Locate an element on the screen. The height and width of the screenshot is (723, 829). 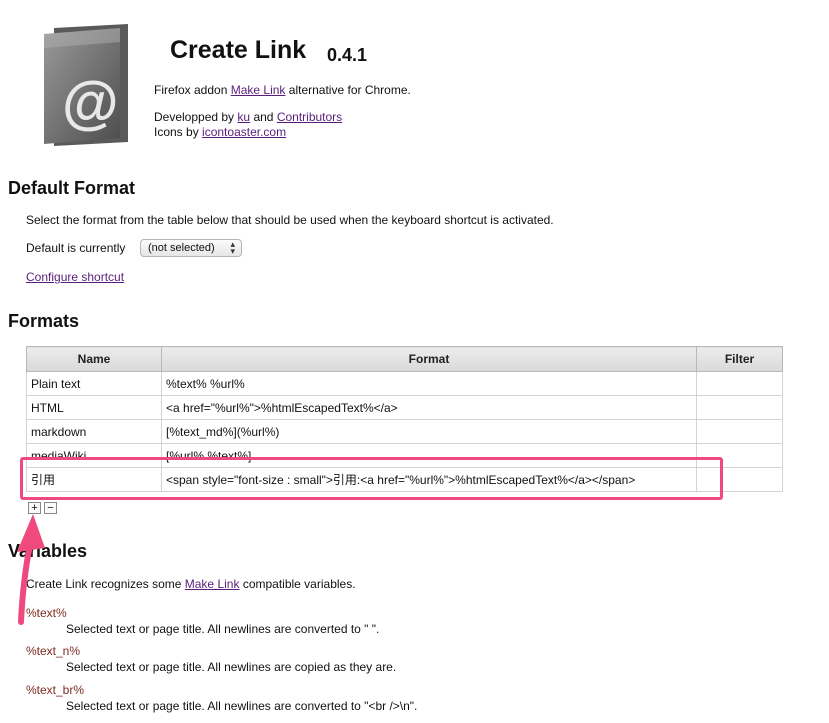
formats-header-row: Name Format Filter is located at coordinates (404, 359).